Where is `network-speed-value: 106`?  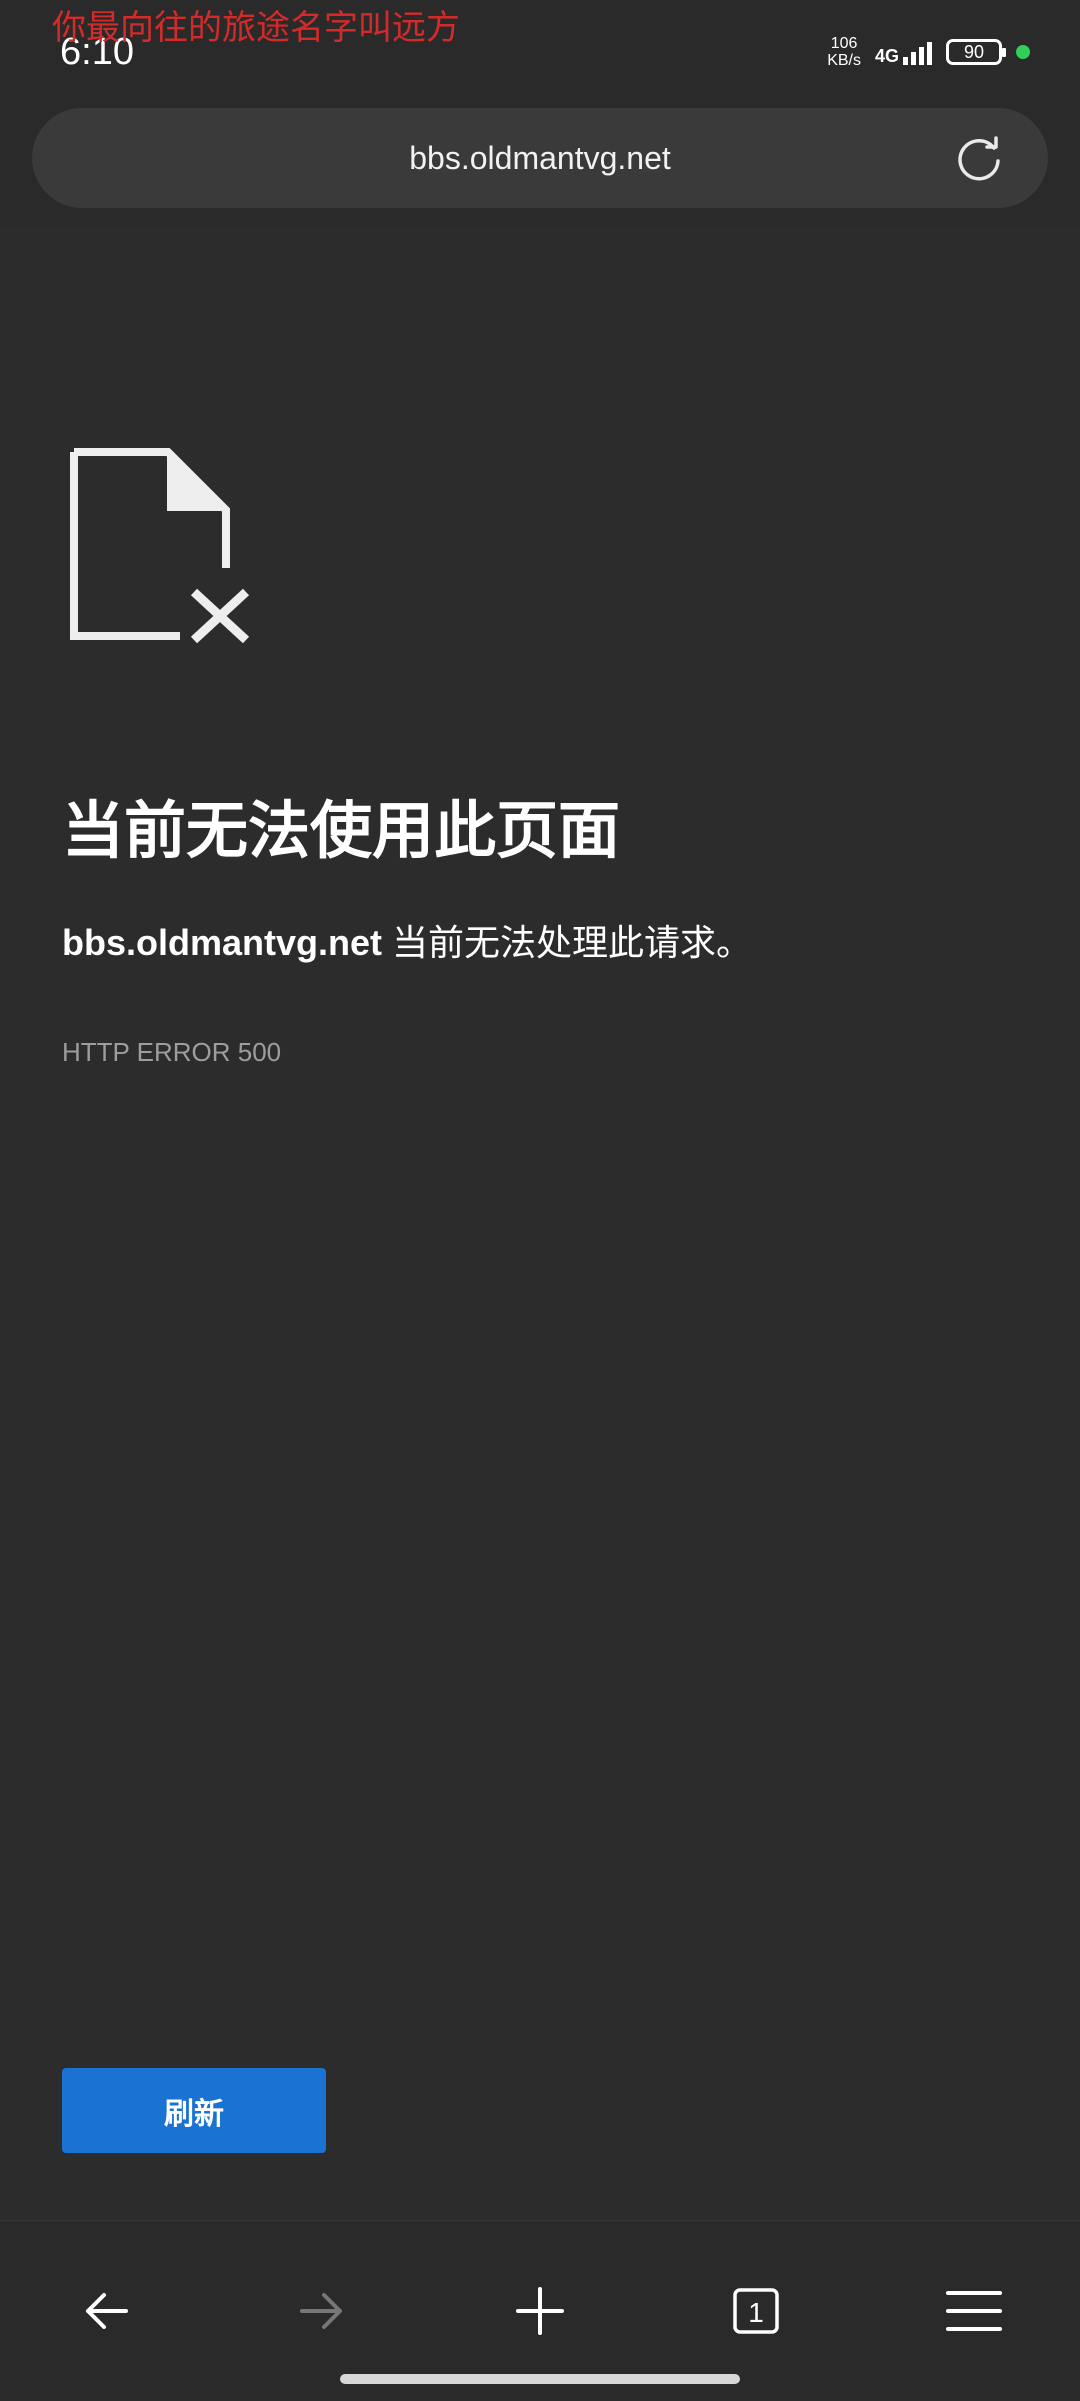 network-speed-value: 106 is located at coordinates (844, 43).